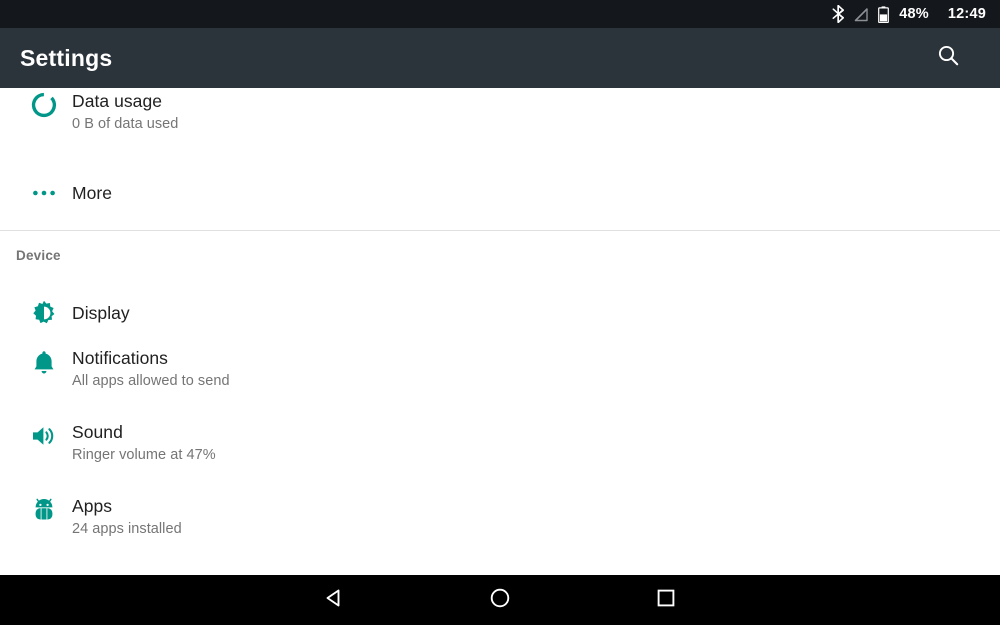  Describe the element at coordinates (838, 14) in the screenshot. I see `bluetooth-icon` at that location.